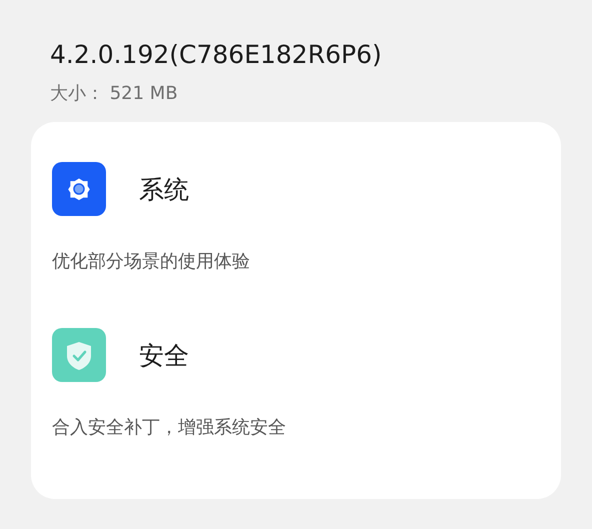 This screenshot has height=529, width=592. What do you see at coordinates (79, 189) in the screenshot?
I see `settings-icon` at bounding box center [79, 189].